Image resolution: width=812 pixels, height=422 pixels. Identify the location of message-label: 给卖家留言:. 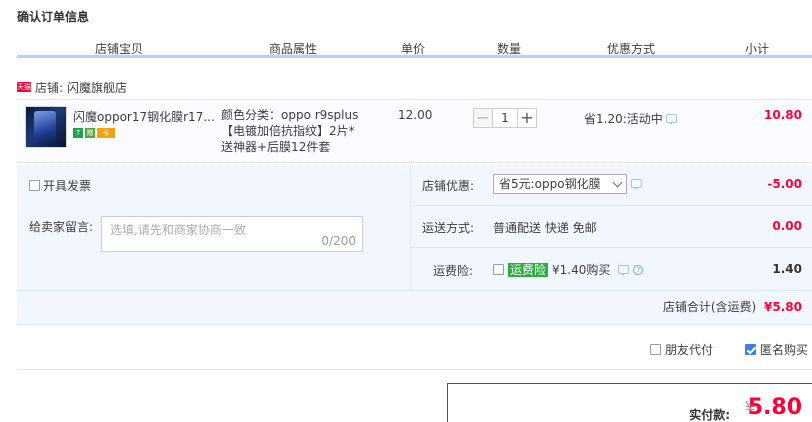
(61, 227).